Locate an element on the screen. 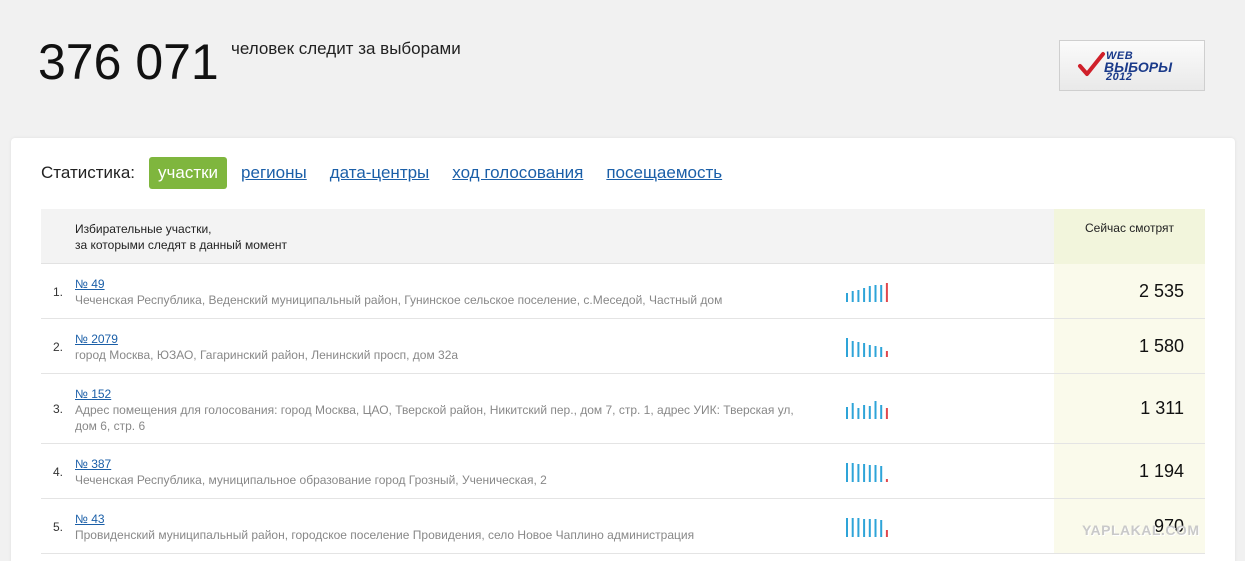 This screenshot has width=1245, height=561. row-index: 2. is located at coordinates (58, 347).